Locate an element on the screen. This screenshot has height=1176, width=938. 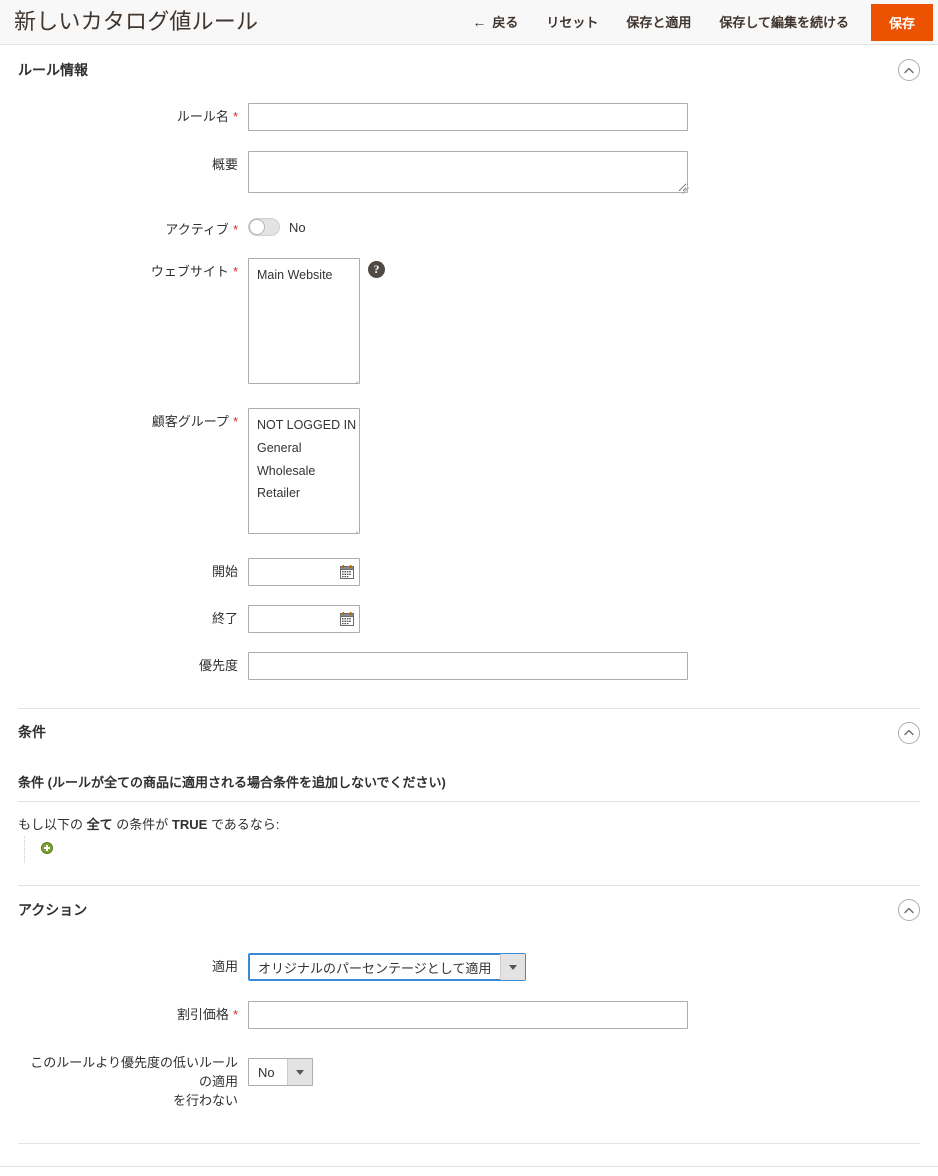
rule-information-header: ルール情報 is located at coordinates (469, 70).